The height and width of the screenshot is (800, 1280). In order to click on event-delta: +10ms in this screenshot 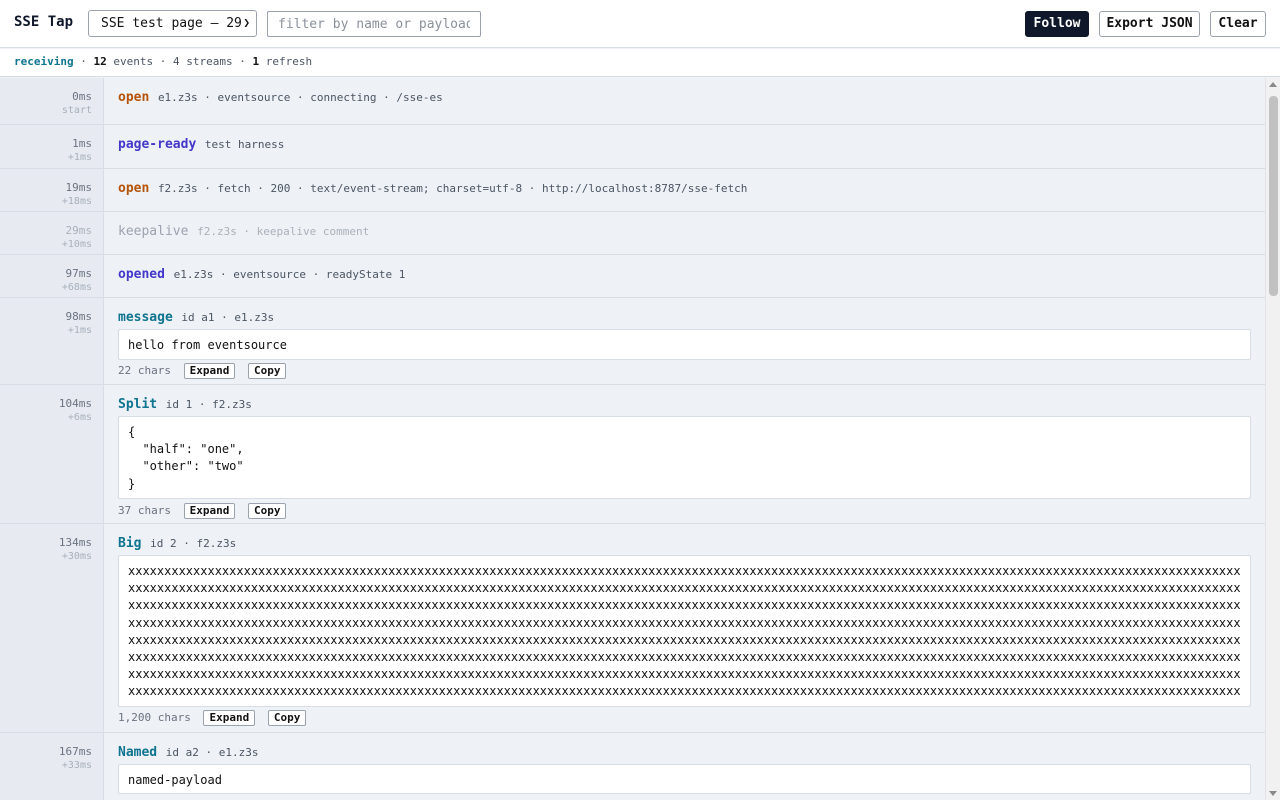, I will do `click(76, 244)`.